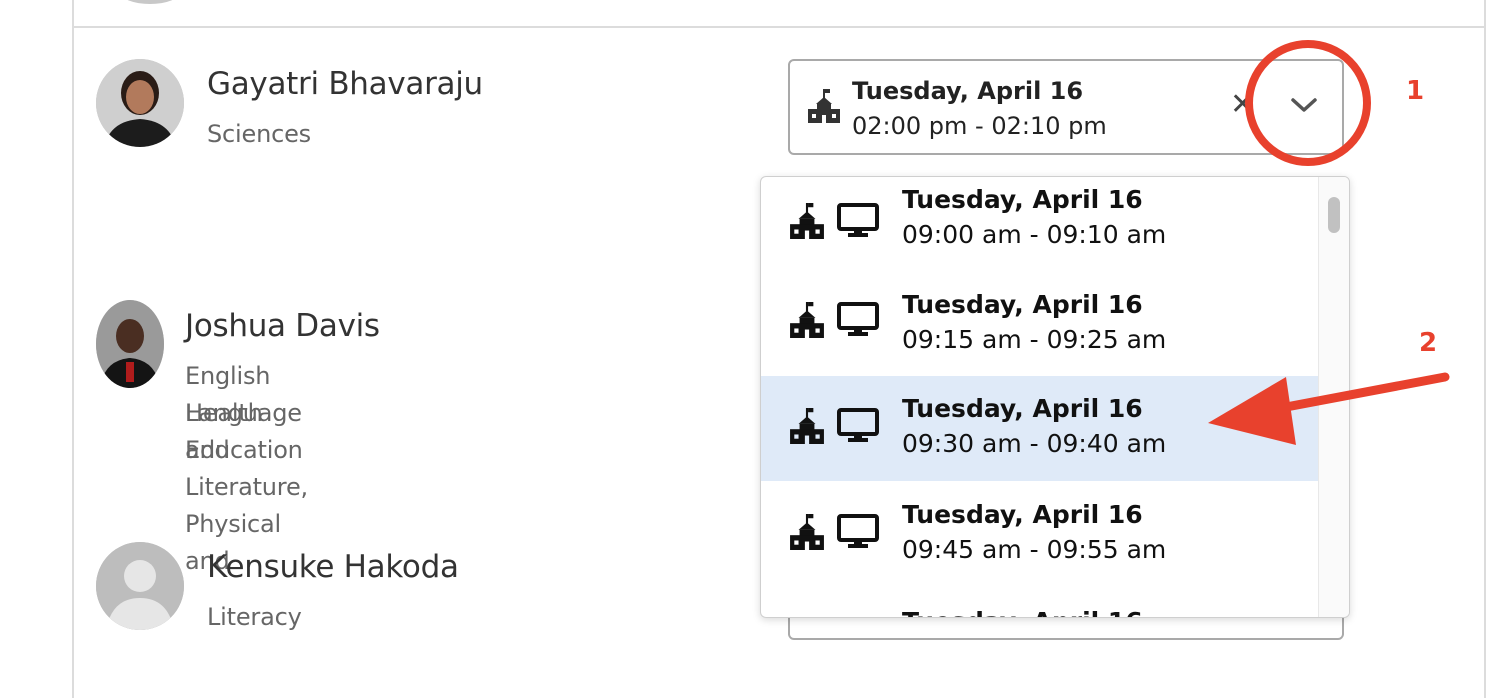 The height and width of the screenshot is (698, 1502). Describe the element at coordinates (1034, 443) in the screenshot. I see `slot-time: 09:30 am - 09:40 am` at that location.